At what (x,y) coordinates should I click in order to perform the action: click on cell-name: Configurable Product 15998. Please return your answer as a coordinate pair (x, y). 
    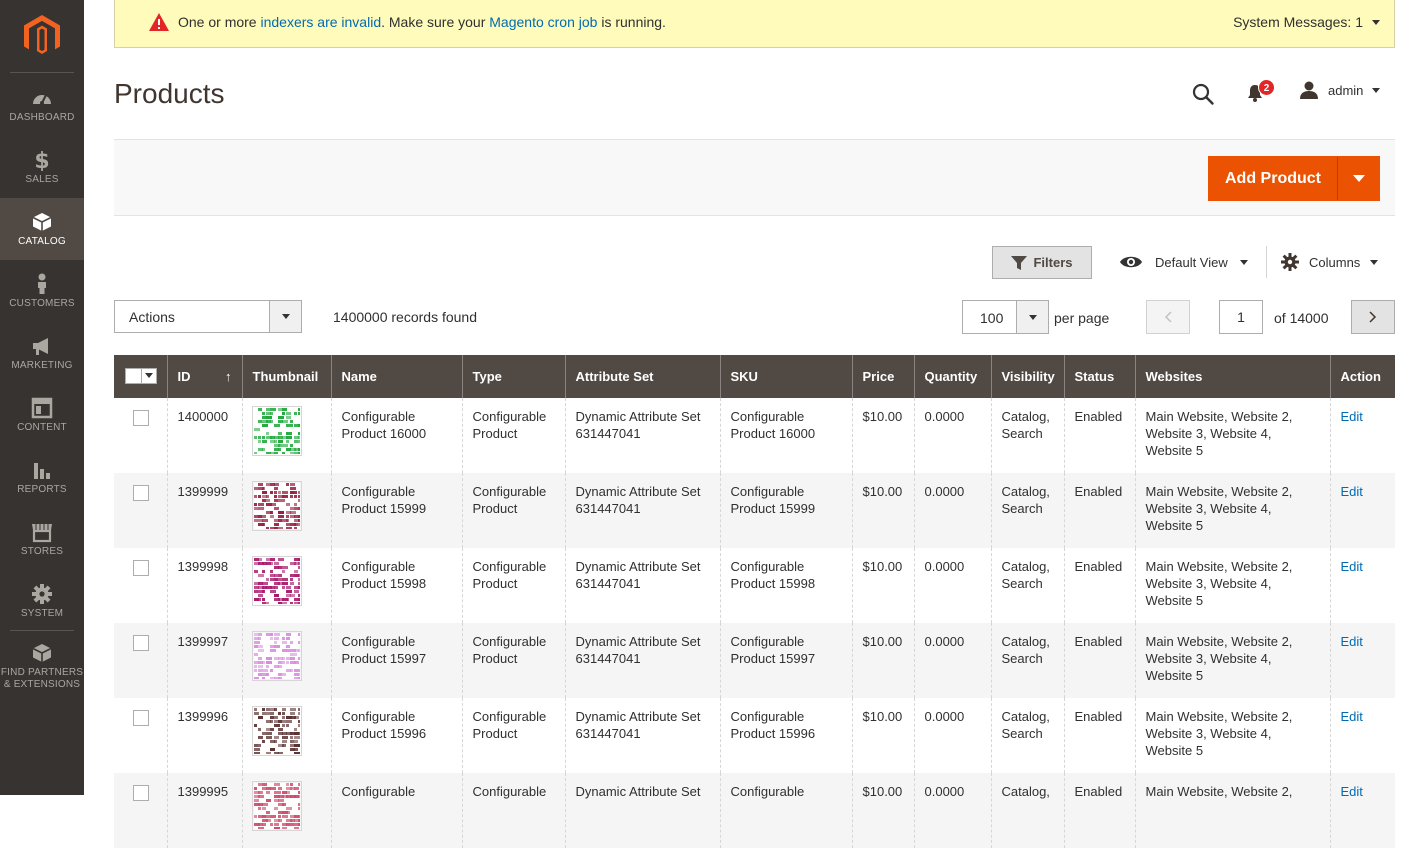
    Looking at the image, I should click on (396, 585).